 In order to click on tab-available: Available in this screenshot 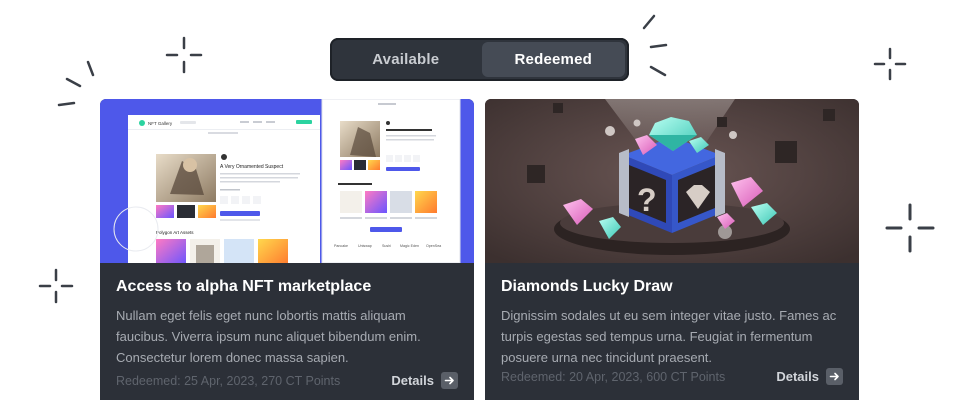, I will do `click(406, 59)`.